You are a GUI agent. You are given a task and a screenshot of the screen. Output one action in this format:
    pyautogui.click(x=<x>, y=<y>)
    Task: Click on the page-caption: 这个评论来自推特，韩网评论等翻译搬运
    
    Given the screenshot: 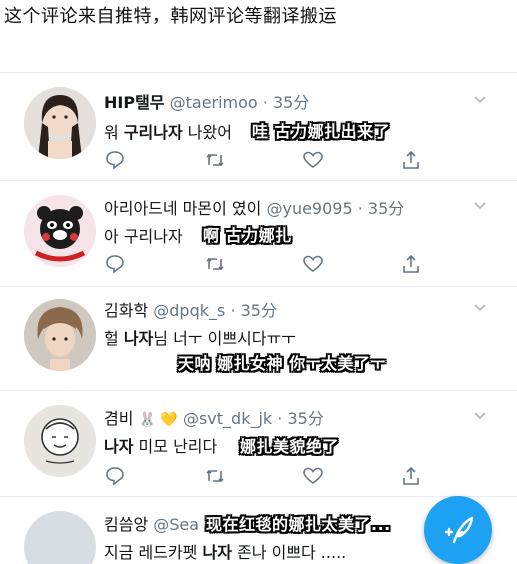 What is the action you would take?
    pyautogui.click(x=170, y=16)
    